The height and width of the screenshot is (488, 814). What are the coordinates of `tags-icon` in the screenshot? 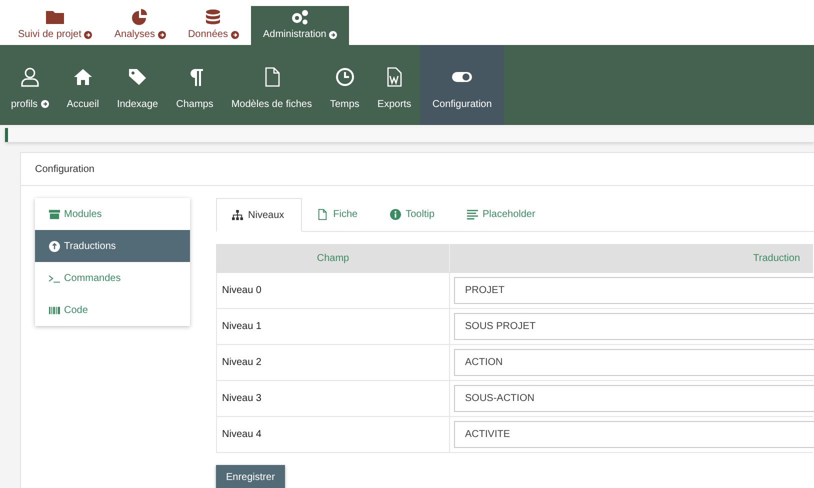 It's located at (138, 76).